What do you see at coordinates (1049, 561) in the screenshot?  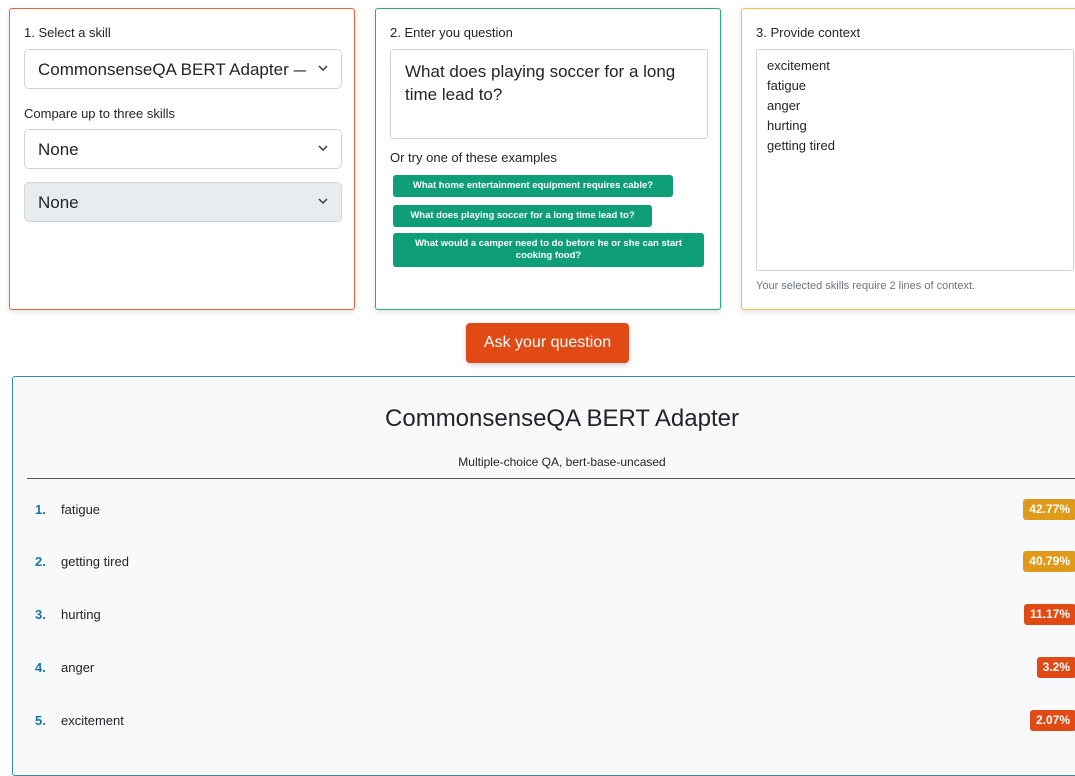 I see `score-badge: 40.79%` at bounding box center [1049, 561].